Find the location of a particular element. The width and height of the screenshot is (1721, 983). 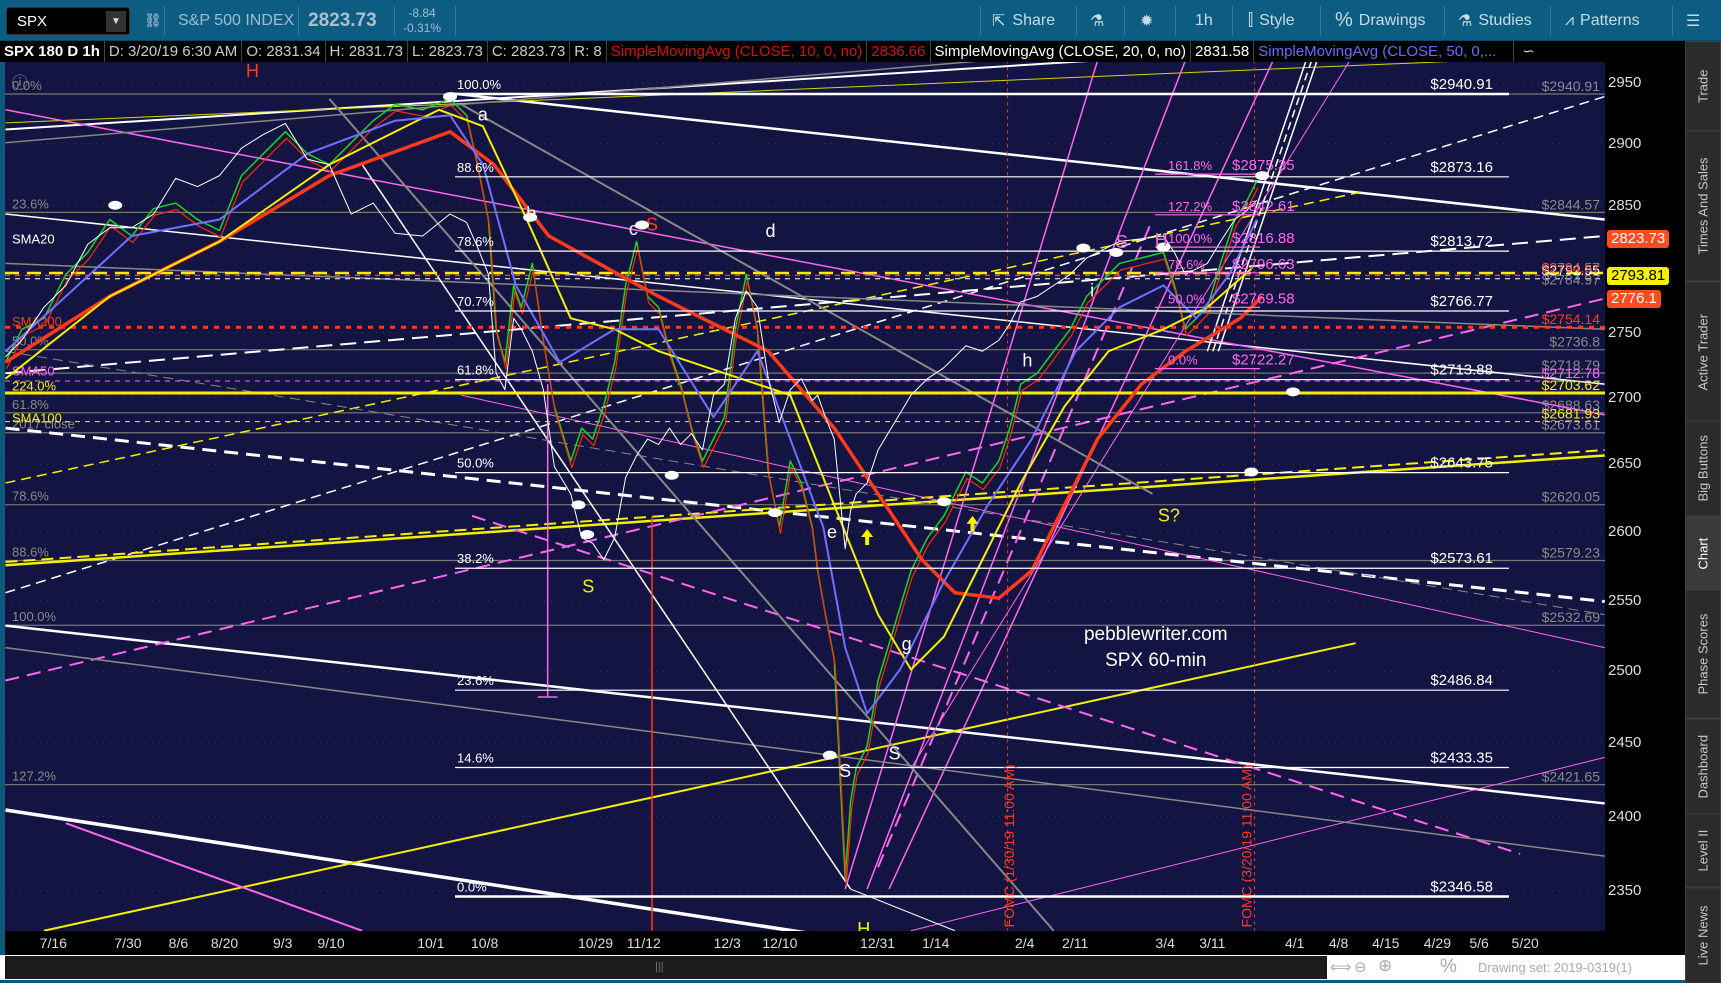

ma-level-price: $2784.97 is located at coordinates (1571, 280).